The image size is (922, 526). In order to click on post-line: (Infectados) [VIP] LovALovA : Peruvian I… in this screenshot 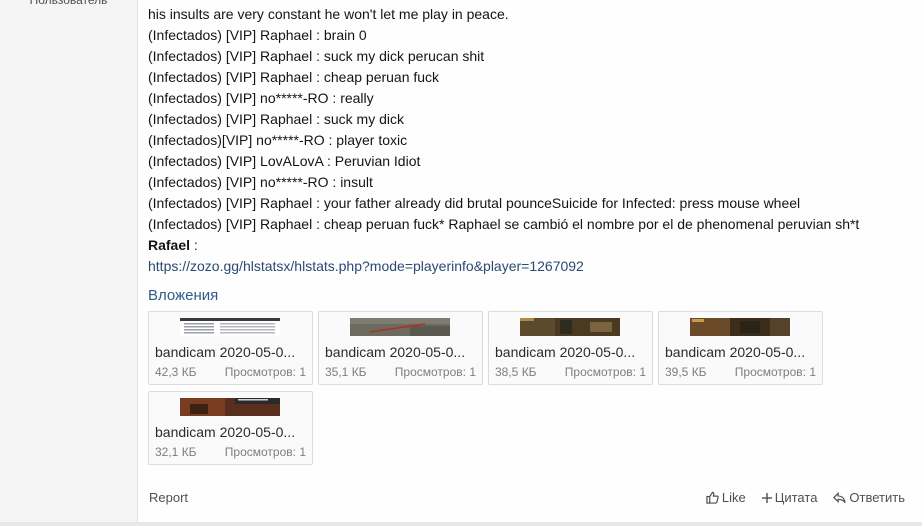, I will do `click(284, 161)`.